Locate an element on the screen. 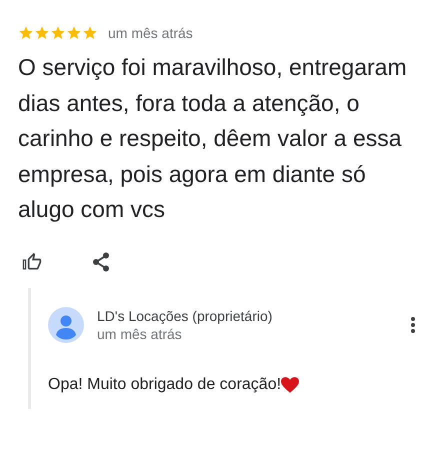 This screenshot has height=469, width=432. reply-time: um mês atrás is located at coordinates (140, 333).